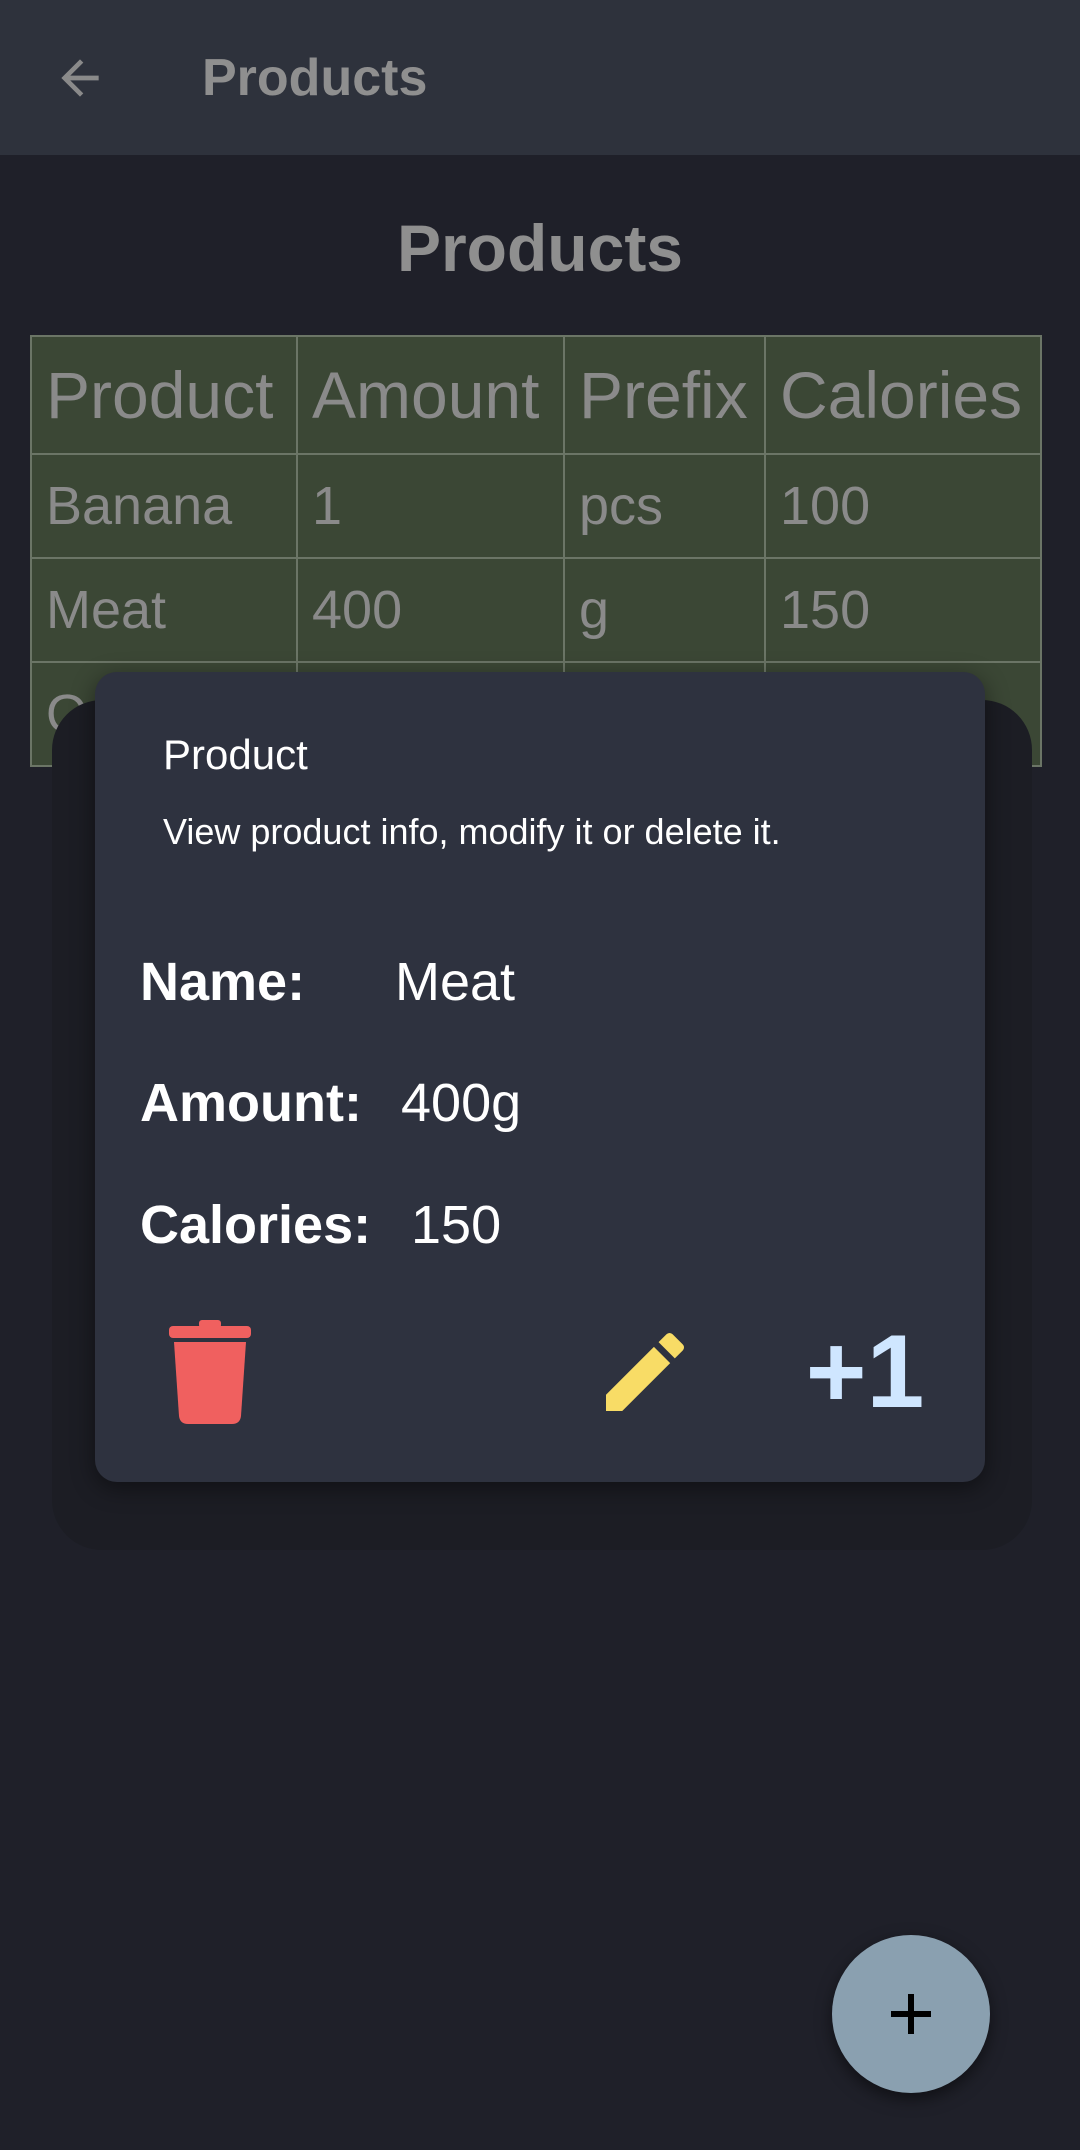 The height and width of the screenshot is (2150, 1080). I want to click on name-label: Name:, so click(223, 982).